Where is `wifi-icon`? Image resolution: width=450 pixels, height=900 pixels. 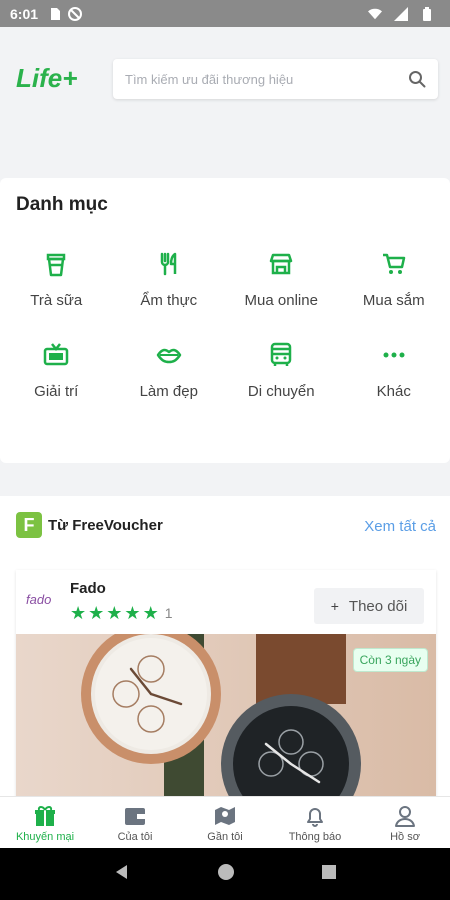 wifi-icon is located at coordinates (375, 14).